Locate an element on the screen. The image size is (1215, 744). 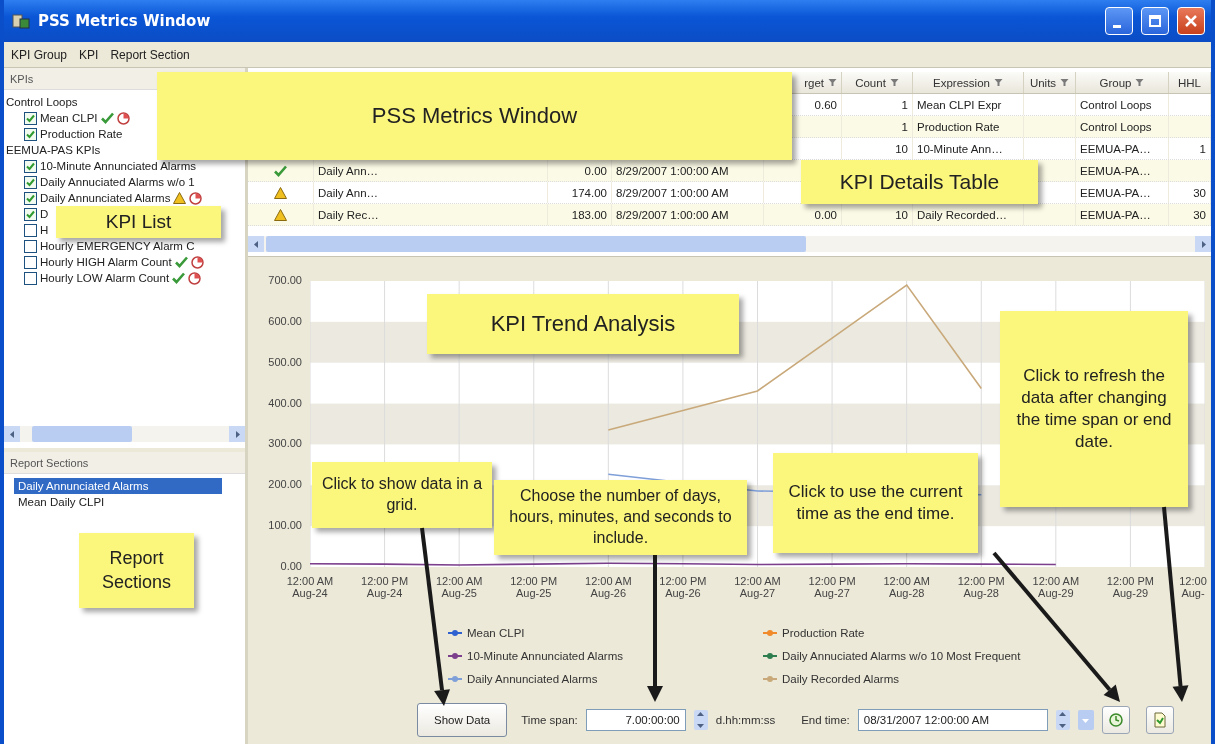
tree-item: Production Rate is located at coordinates (81, 134).